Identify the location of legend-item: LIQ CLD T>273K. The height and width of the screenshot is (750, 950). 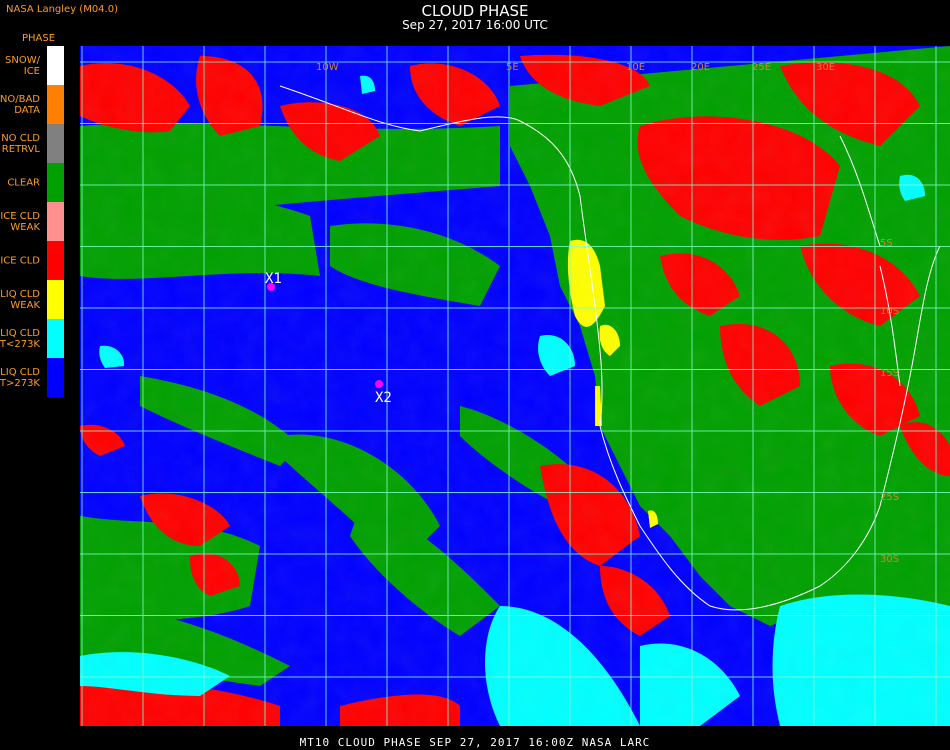
(33, 377).